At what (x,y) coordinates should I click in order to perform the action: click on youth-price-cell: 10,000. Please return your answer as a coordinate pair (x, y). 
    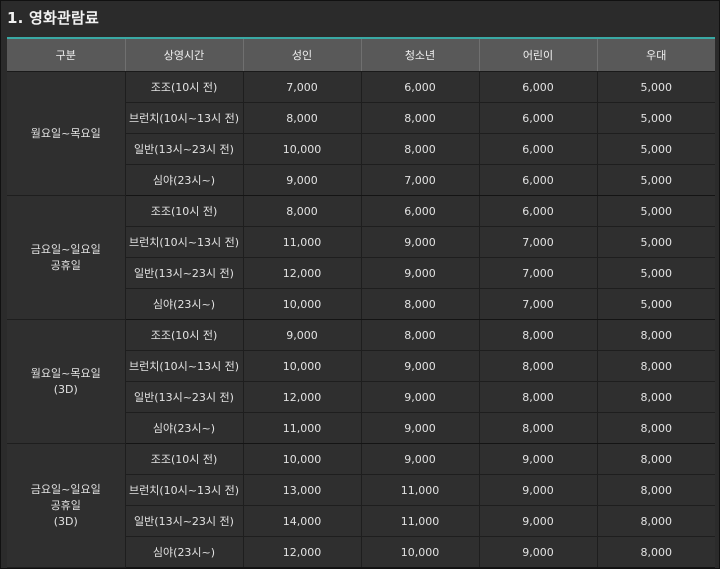
    Looking at the image, I should click on (420, 552).